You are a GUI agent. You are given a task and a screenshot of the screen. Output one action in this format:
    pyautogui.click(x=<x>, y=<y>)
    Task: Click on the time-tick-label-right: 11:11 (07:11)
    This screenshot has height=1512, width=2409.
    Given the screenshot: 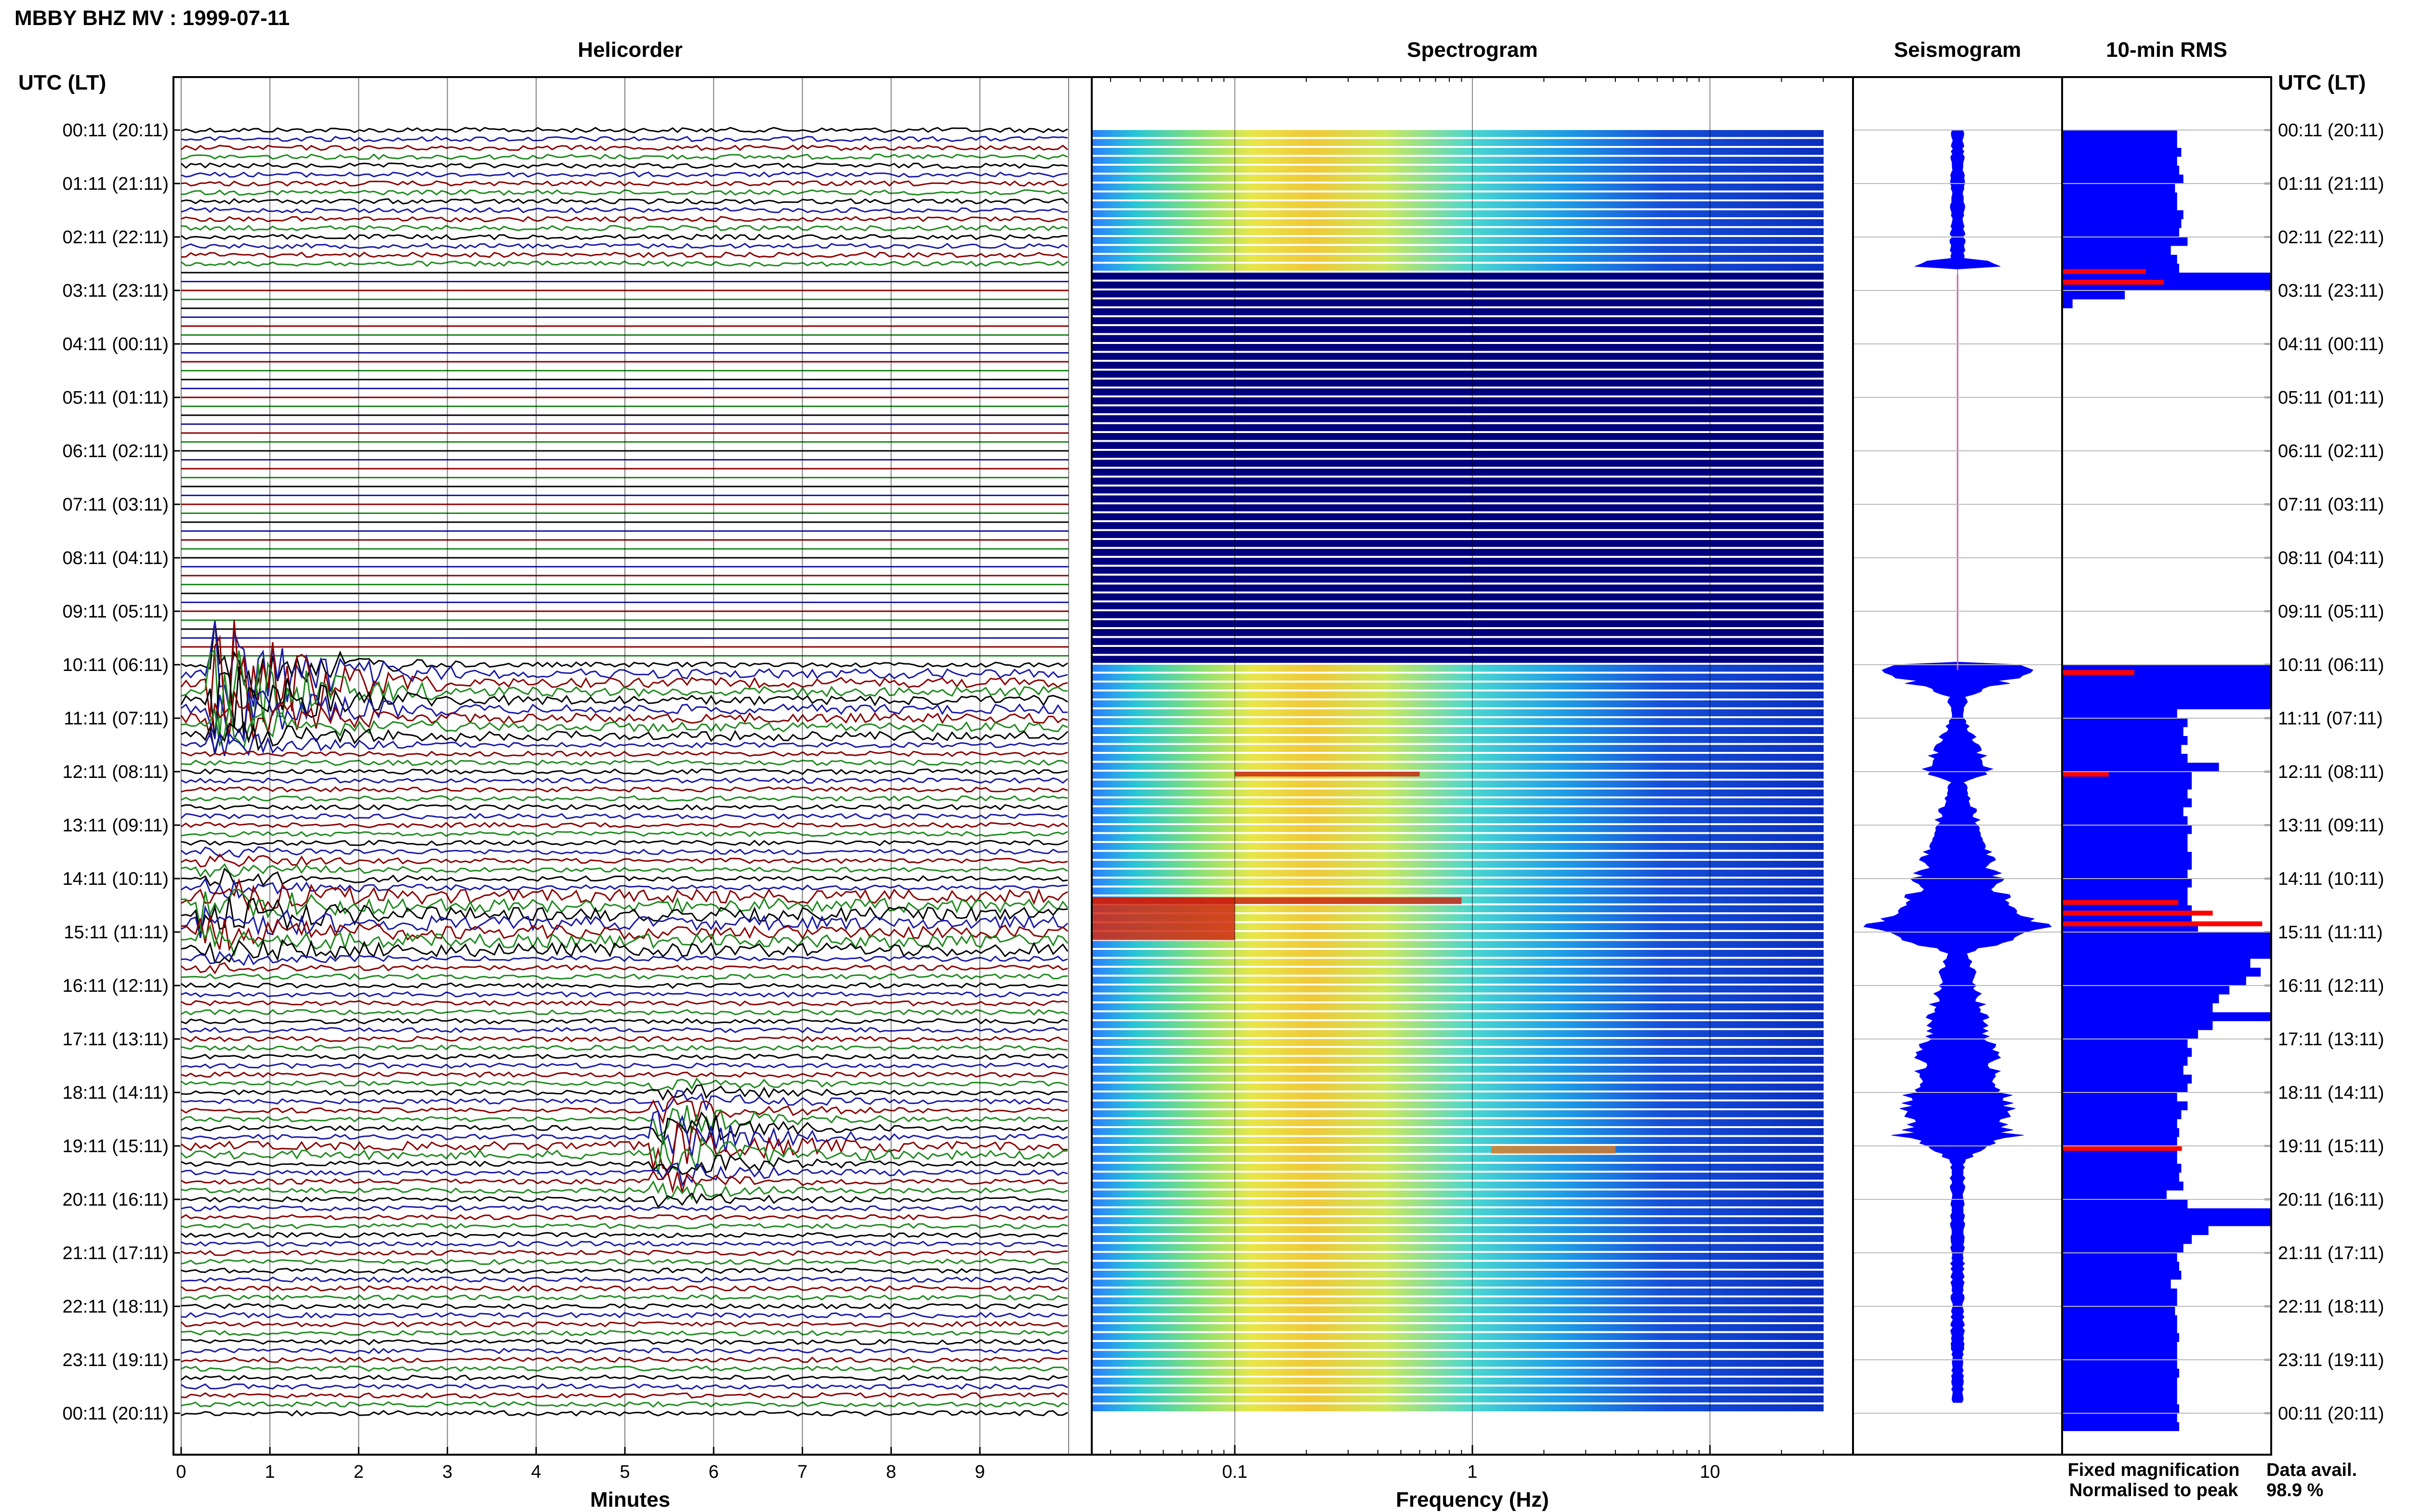 What is the action you would take?
    pyautogui.click(x=2330, y=719)
    